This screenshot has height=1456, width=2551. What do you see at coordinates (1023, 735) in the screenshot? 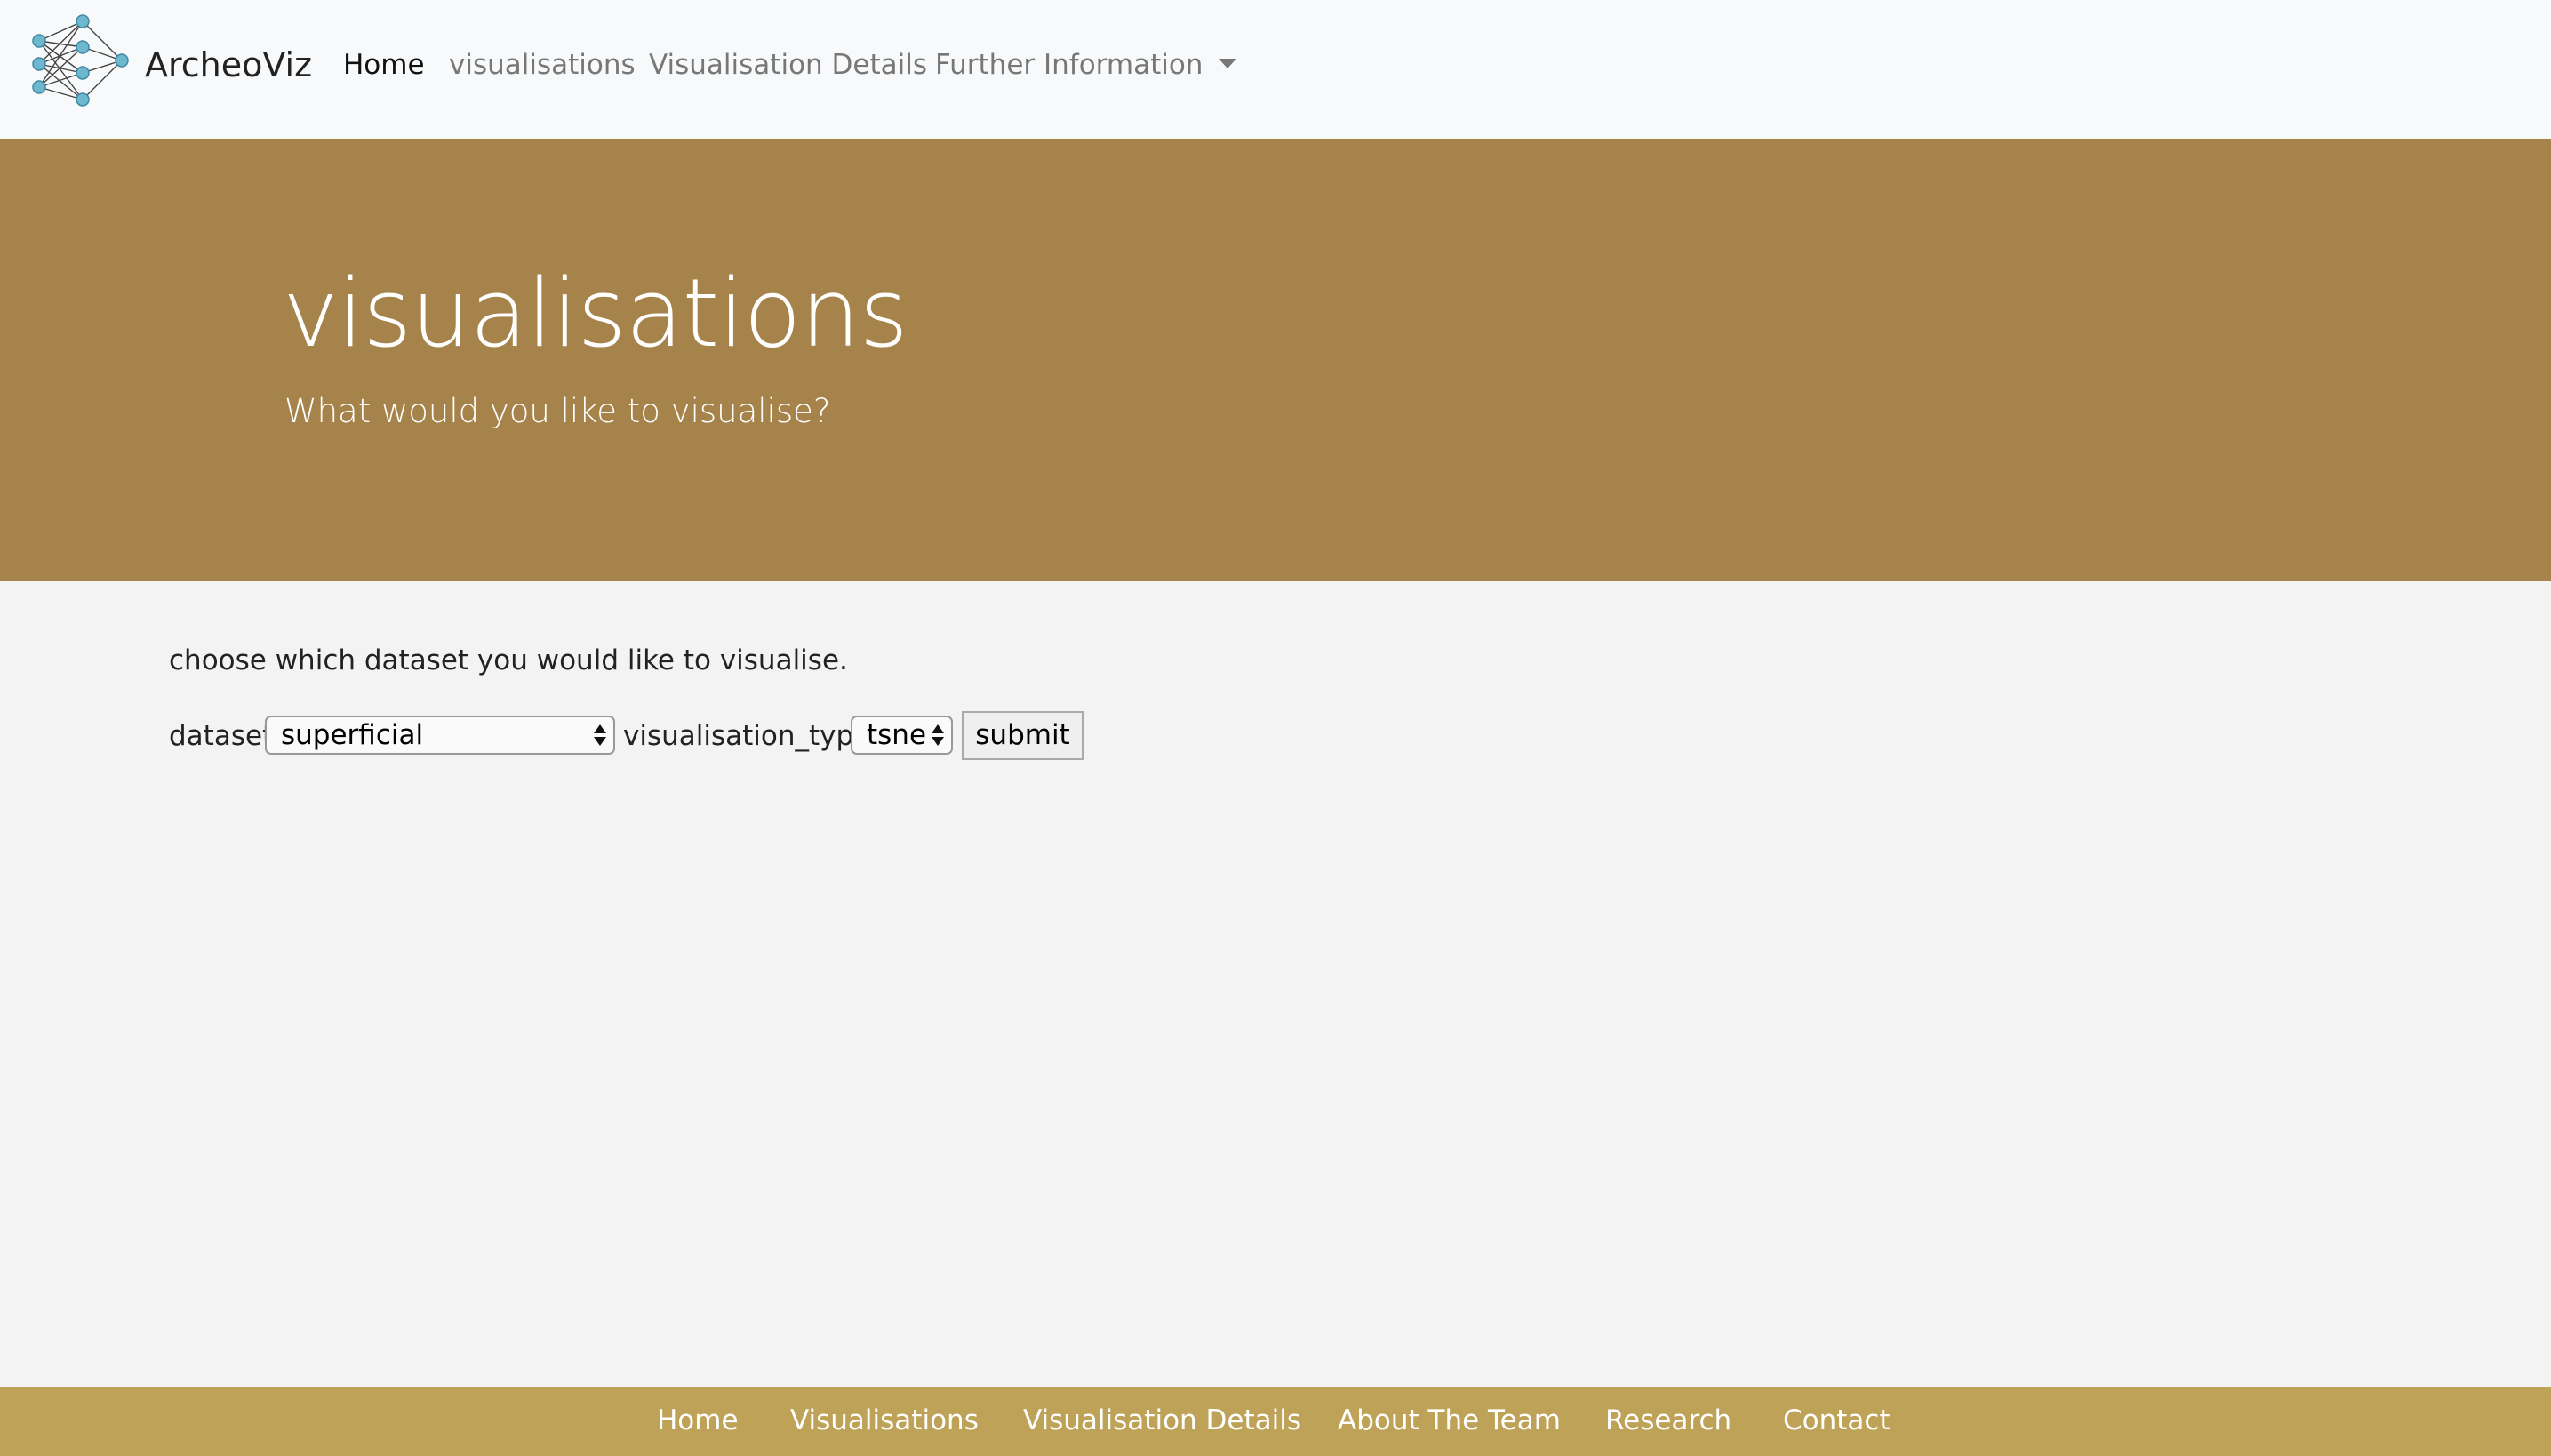
I see `submit-button: submit` at bounding box center [1023, 735].